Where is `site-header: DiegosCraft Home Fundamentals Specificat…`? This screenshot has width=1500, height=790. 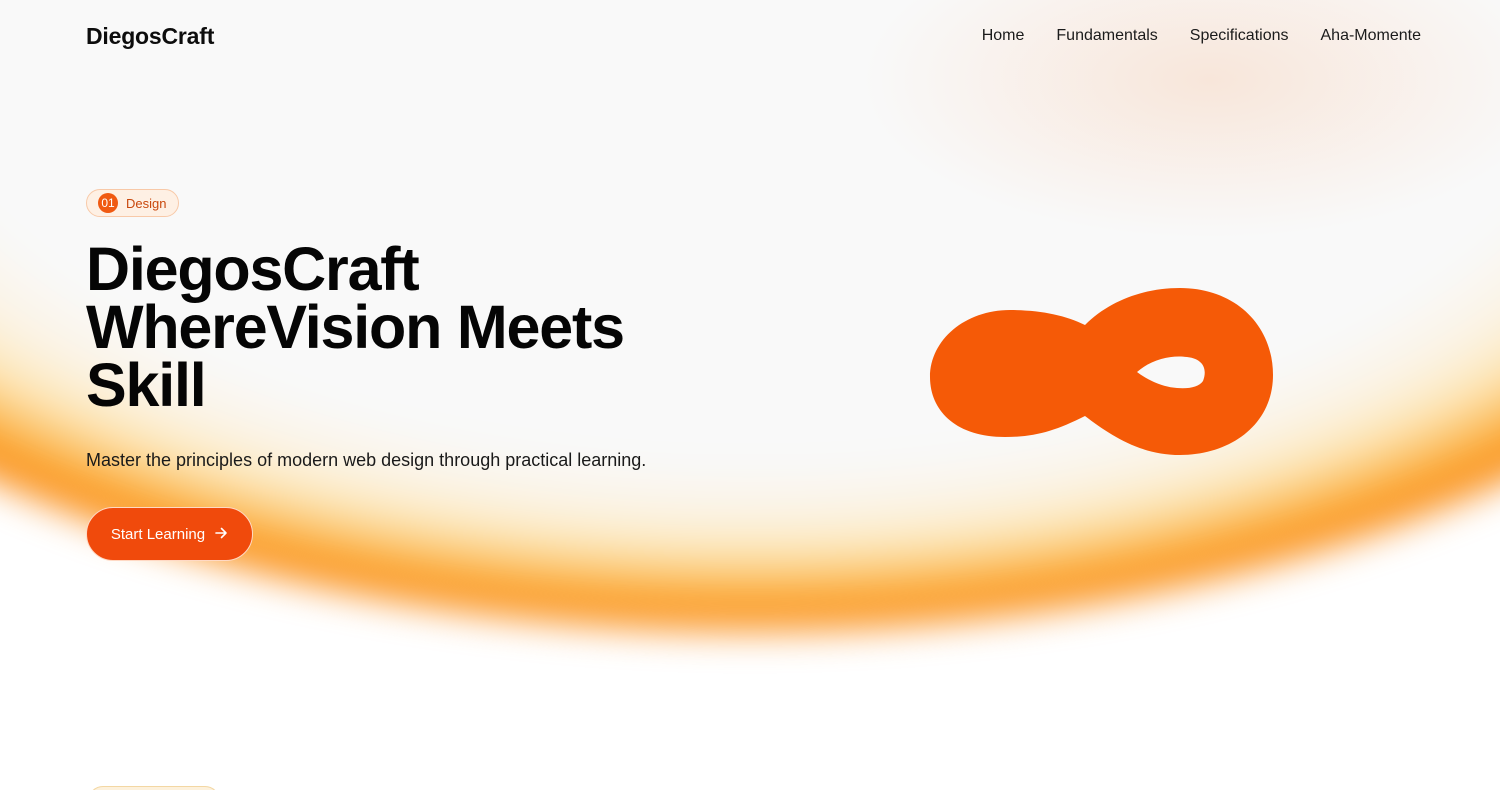
site-header: DiegosCraft Home Fundamentals Specificat… is located at coordinates (753, 36).